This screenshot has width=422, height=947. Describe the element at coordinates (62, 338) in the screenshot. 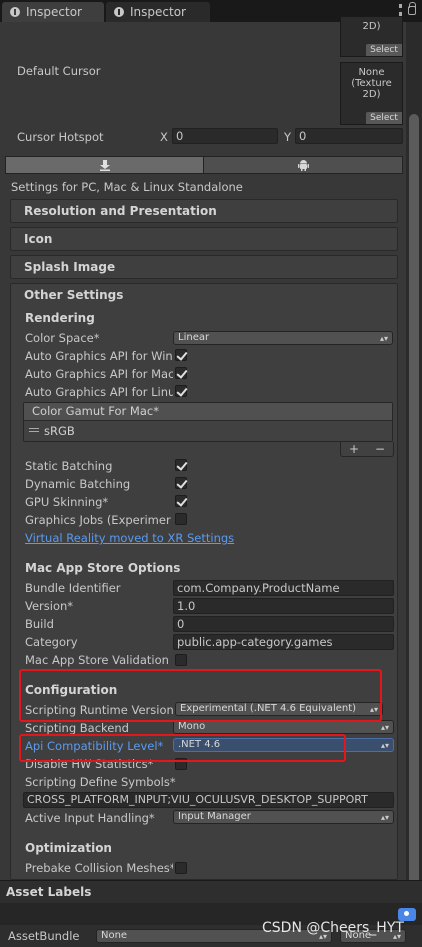

I see `color-space-label: Color Space*` at that location.